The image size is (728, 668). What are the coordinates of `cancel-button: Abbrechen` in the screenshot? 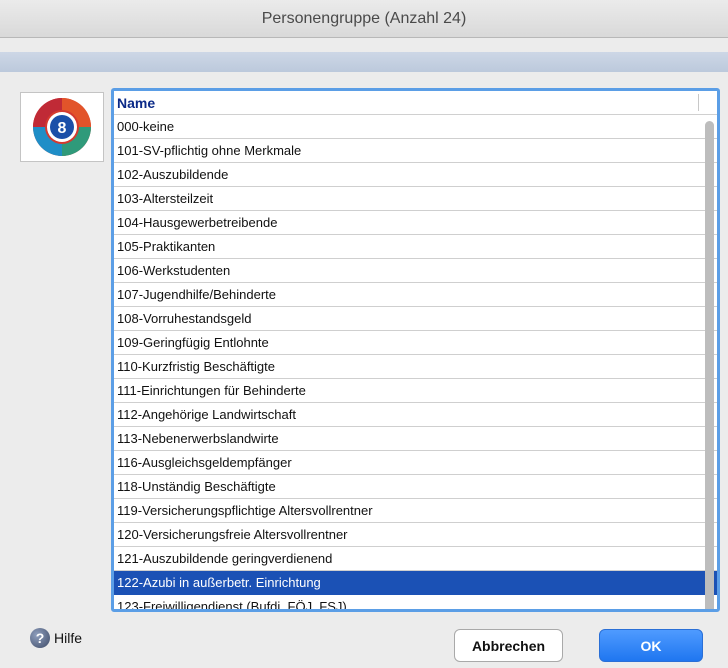 It's located at (508, 645).